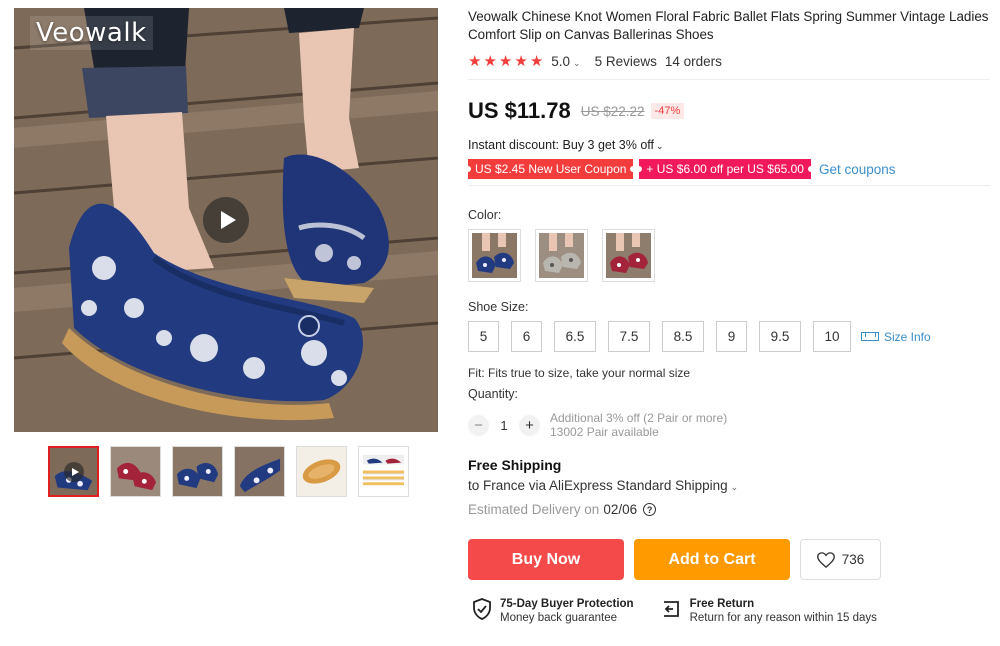 Image resolution: width=1000 pixels, height=646 pixels. Describe the element at coordinates (529, 425) in the screenshot. I see `quantity-increase-button: +` at that location.